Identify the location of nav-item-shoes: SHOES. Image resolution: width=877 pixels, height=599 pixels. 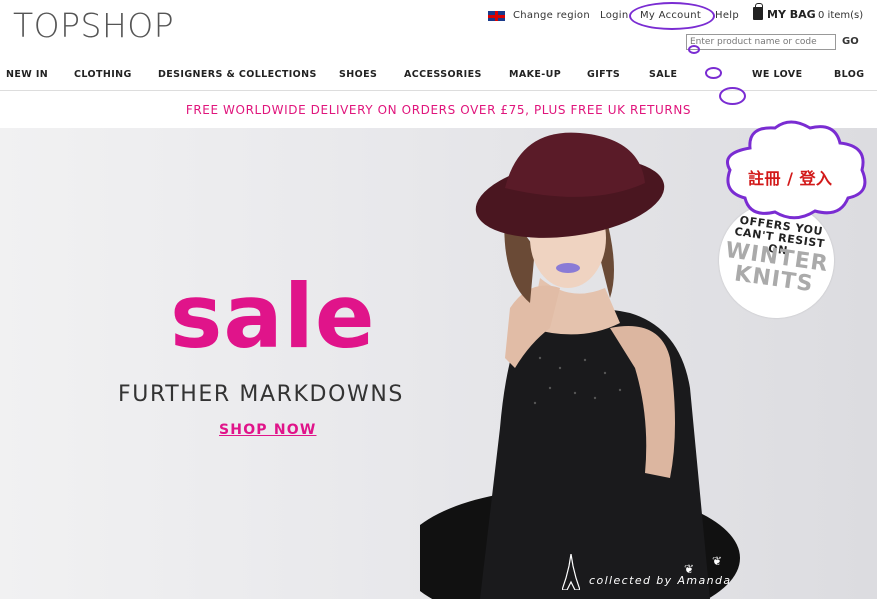
(358, 74).